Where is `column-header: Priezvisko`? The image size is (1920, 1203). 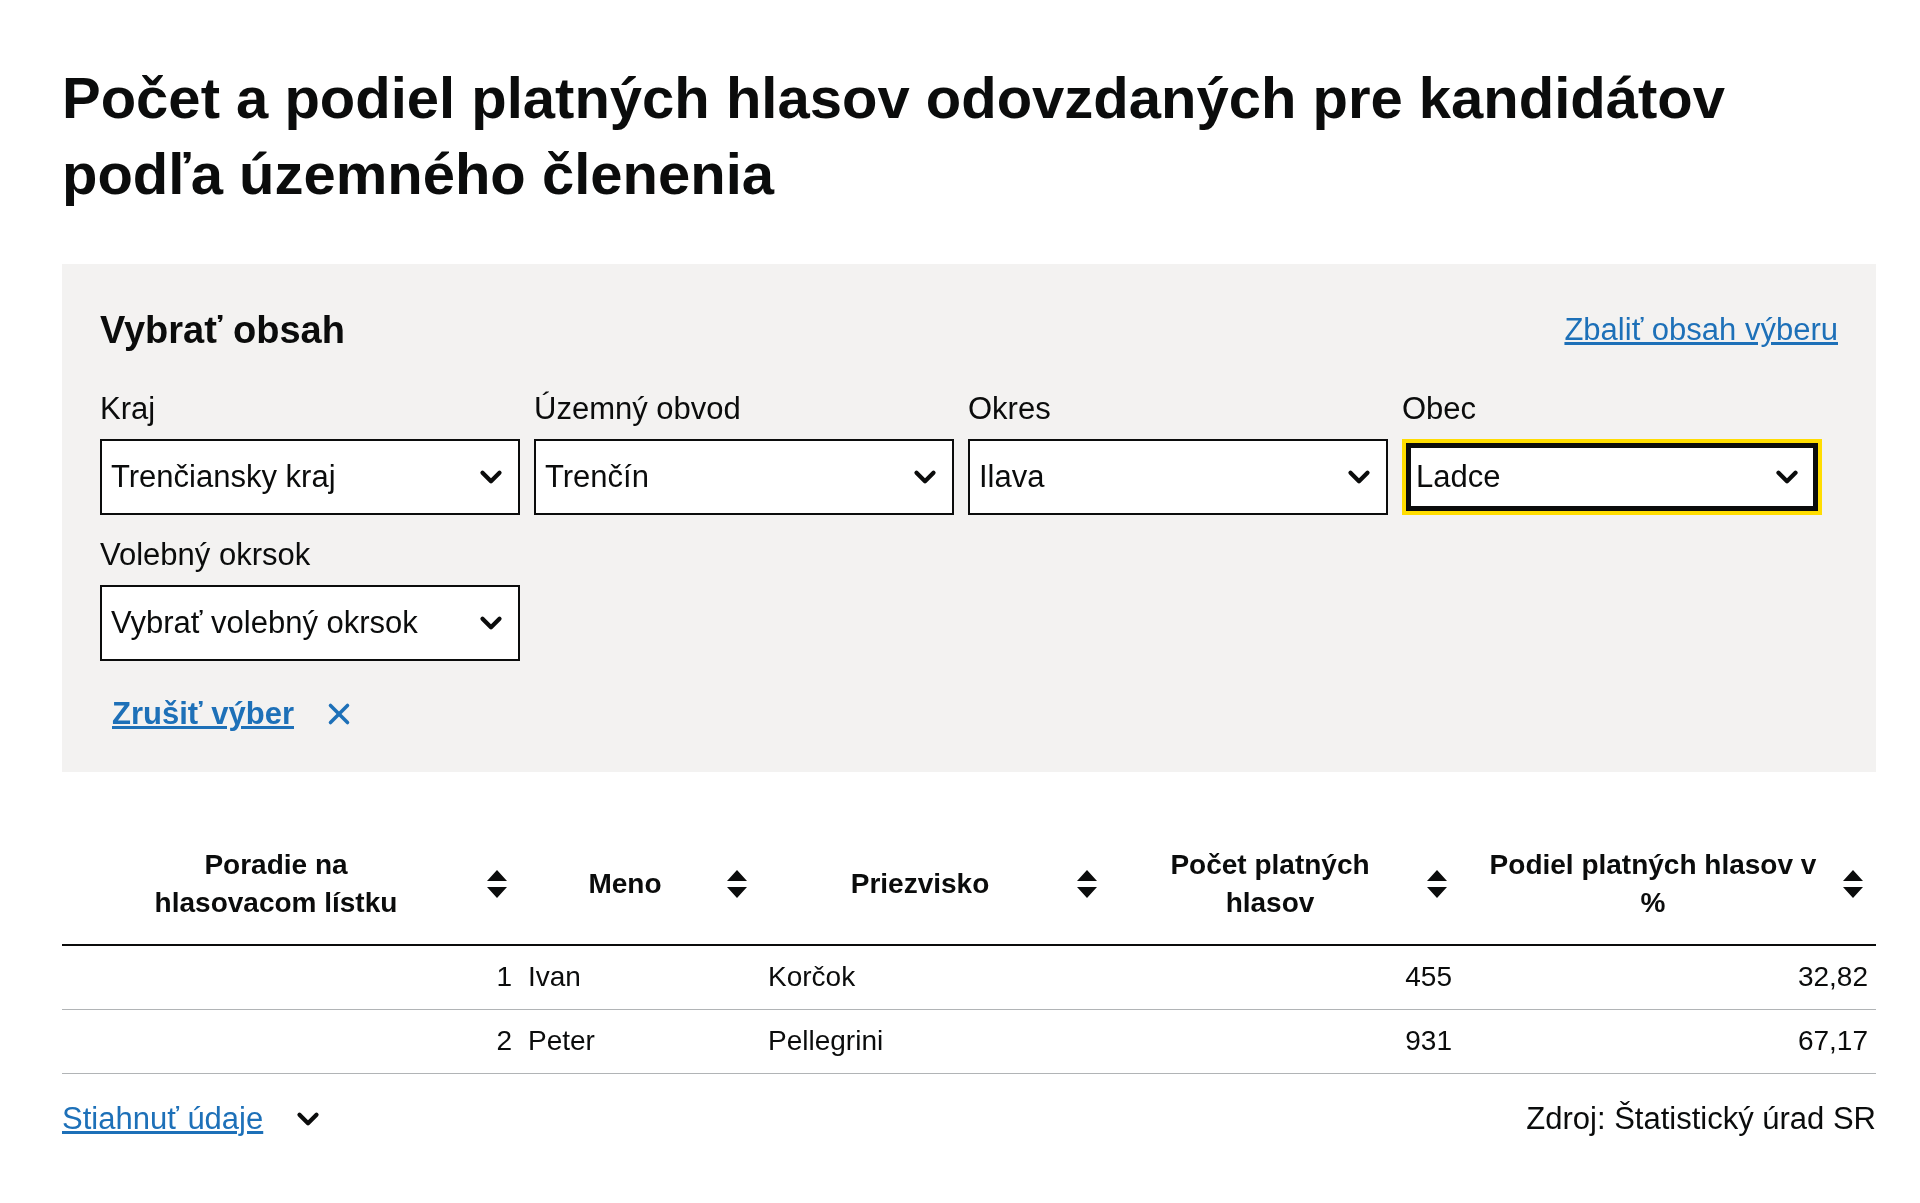 column-header: Priezvisko is located at coordinates (920, 883).